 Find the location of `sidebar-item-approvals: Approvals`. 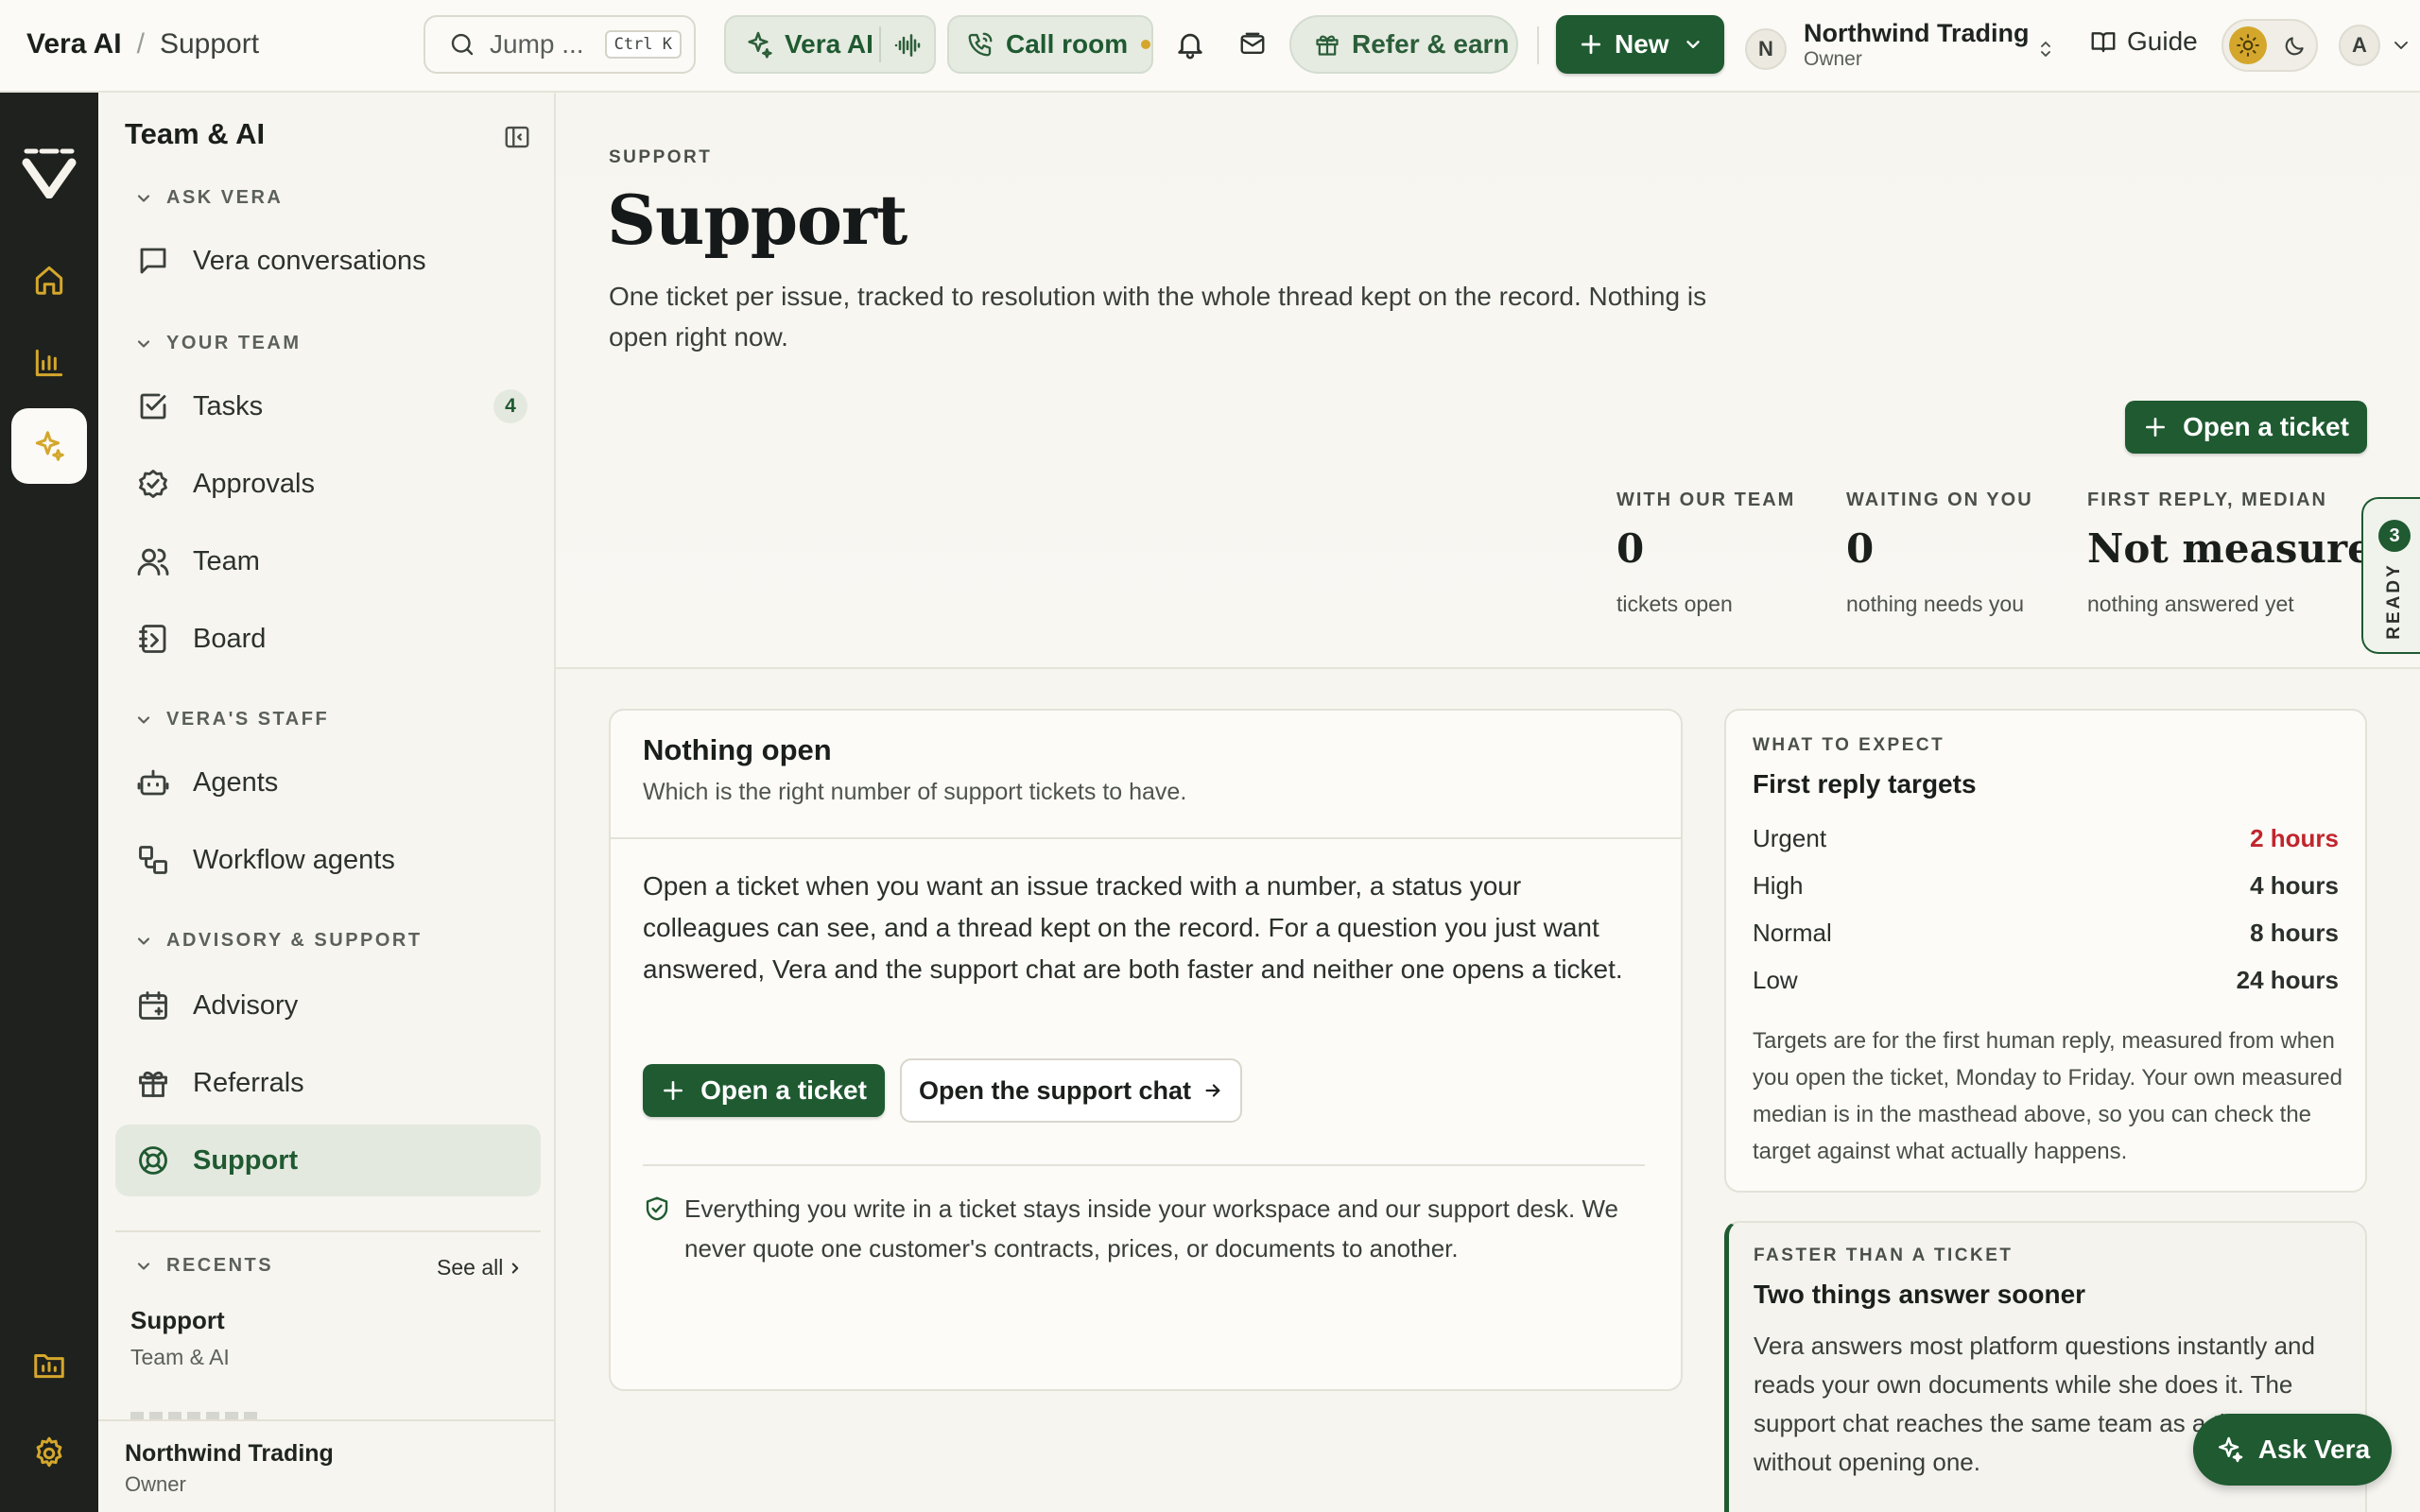

sidebar-item-approvals: Approvals is located at coordinates (328, 484).